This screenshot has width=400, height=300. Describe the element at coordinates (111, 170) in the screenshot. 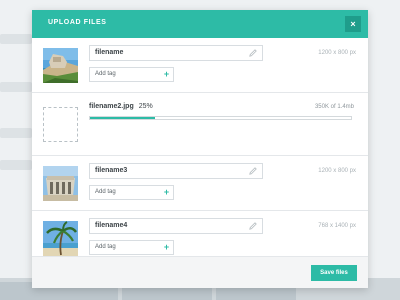

I see `filename-value: filename3` at that location.